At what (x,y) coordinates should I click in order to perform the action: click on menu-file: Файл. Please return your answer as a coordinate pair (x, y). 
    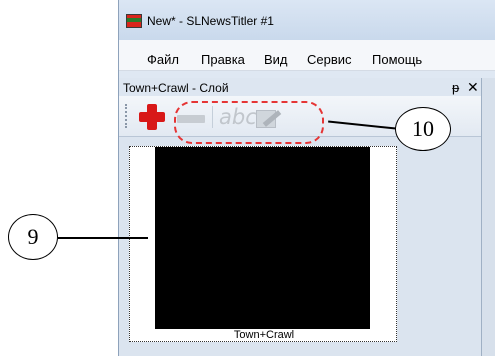
    Looking at the image, I should click on (163, 59).